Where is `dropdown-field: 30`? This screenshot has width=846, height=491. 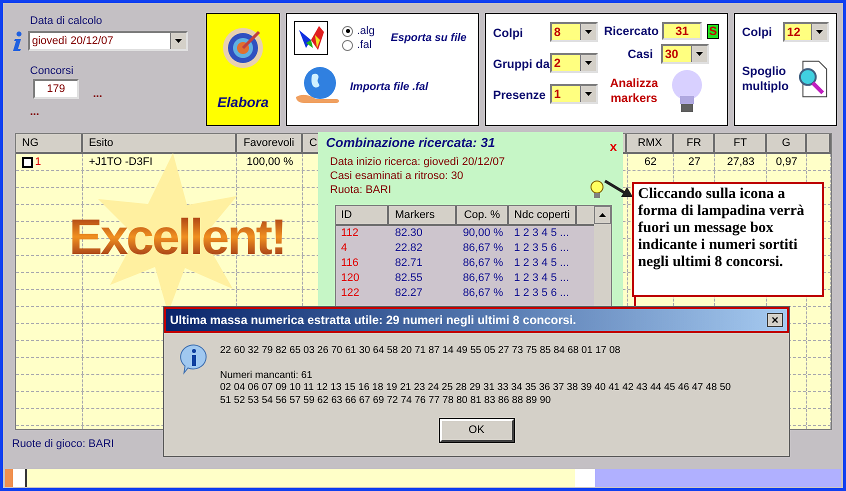 dropdown-field: 30 is located at coordinates (685, 54).